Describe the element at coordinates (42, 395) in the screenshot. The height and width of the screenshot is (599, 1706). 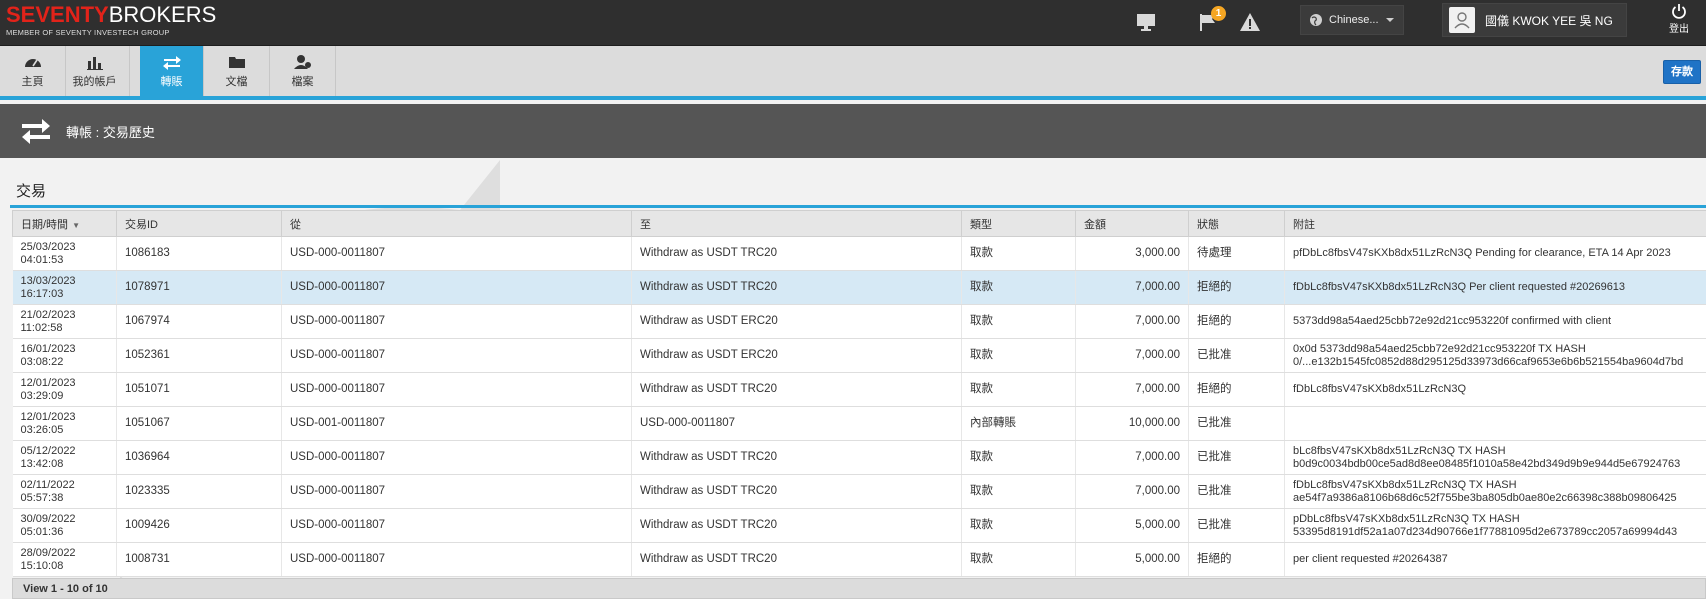
I see `cell-date-time: 03:29:09` at that location.